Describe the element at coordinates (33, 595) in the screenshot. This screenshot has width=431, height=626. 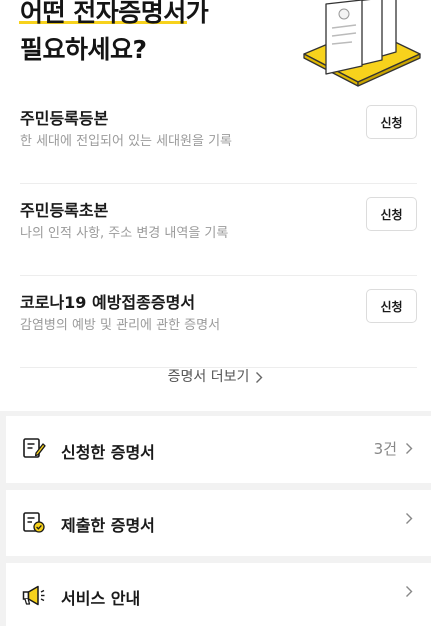
I see `megaphone-icon` at that location.